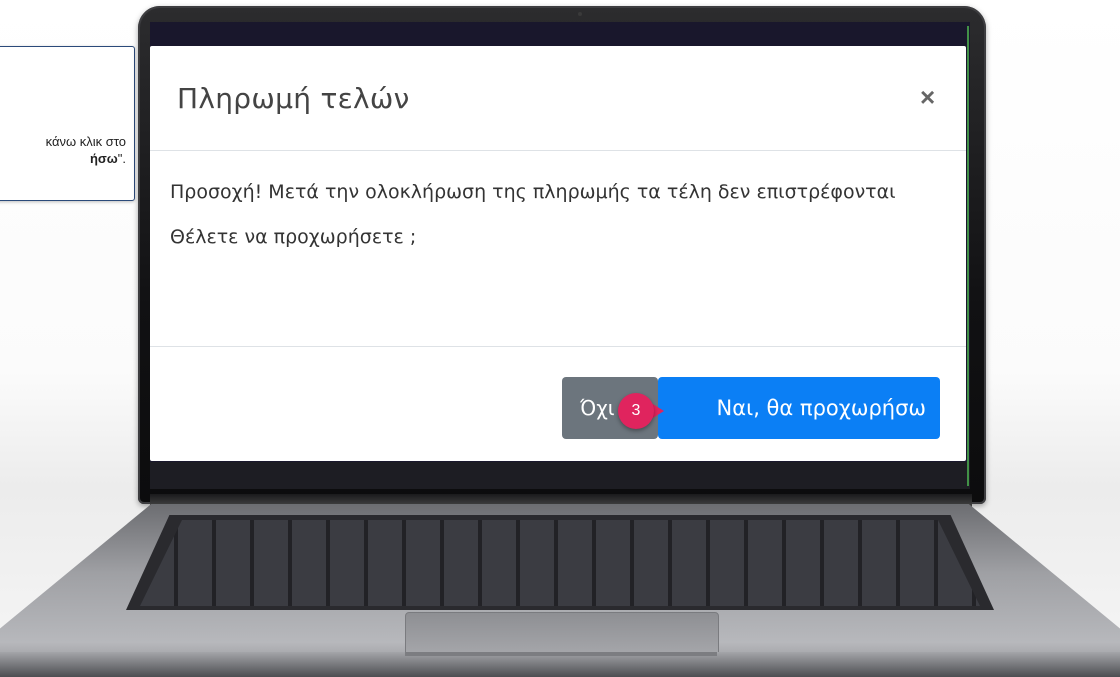 Image resolution: width=1120 pixels, height=677 pixels. I want to click on callout-text: κάνω κλικ στο ήσω"., so click(86, 150).